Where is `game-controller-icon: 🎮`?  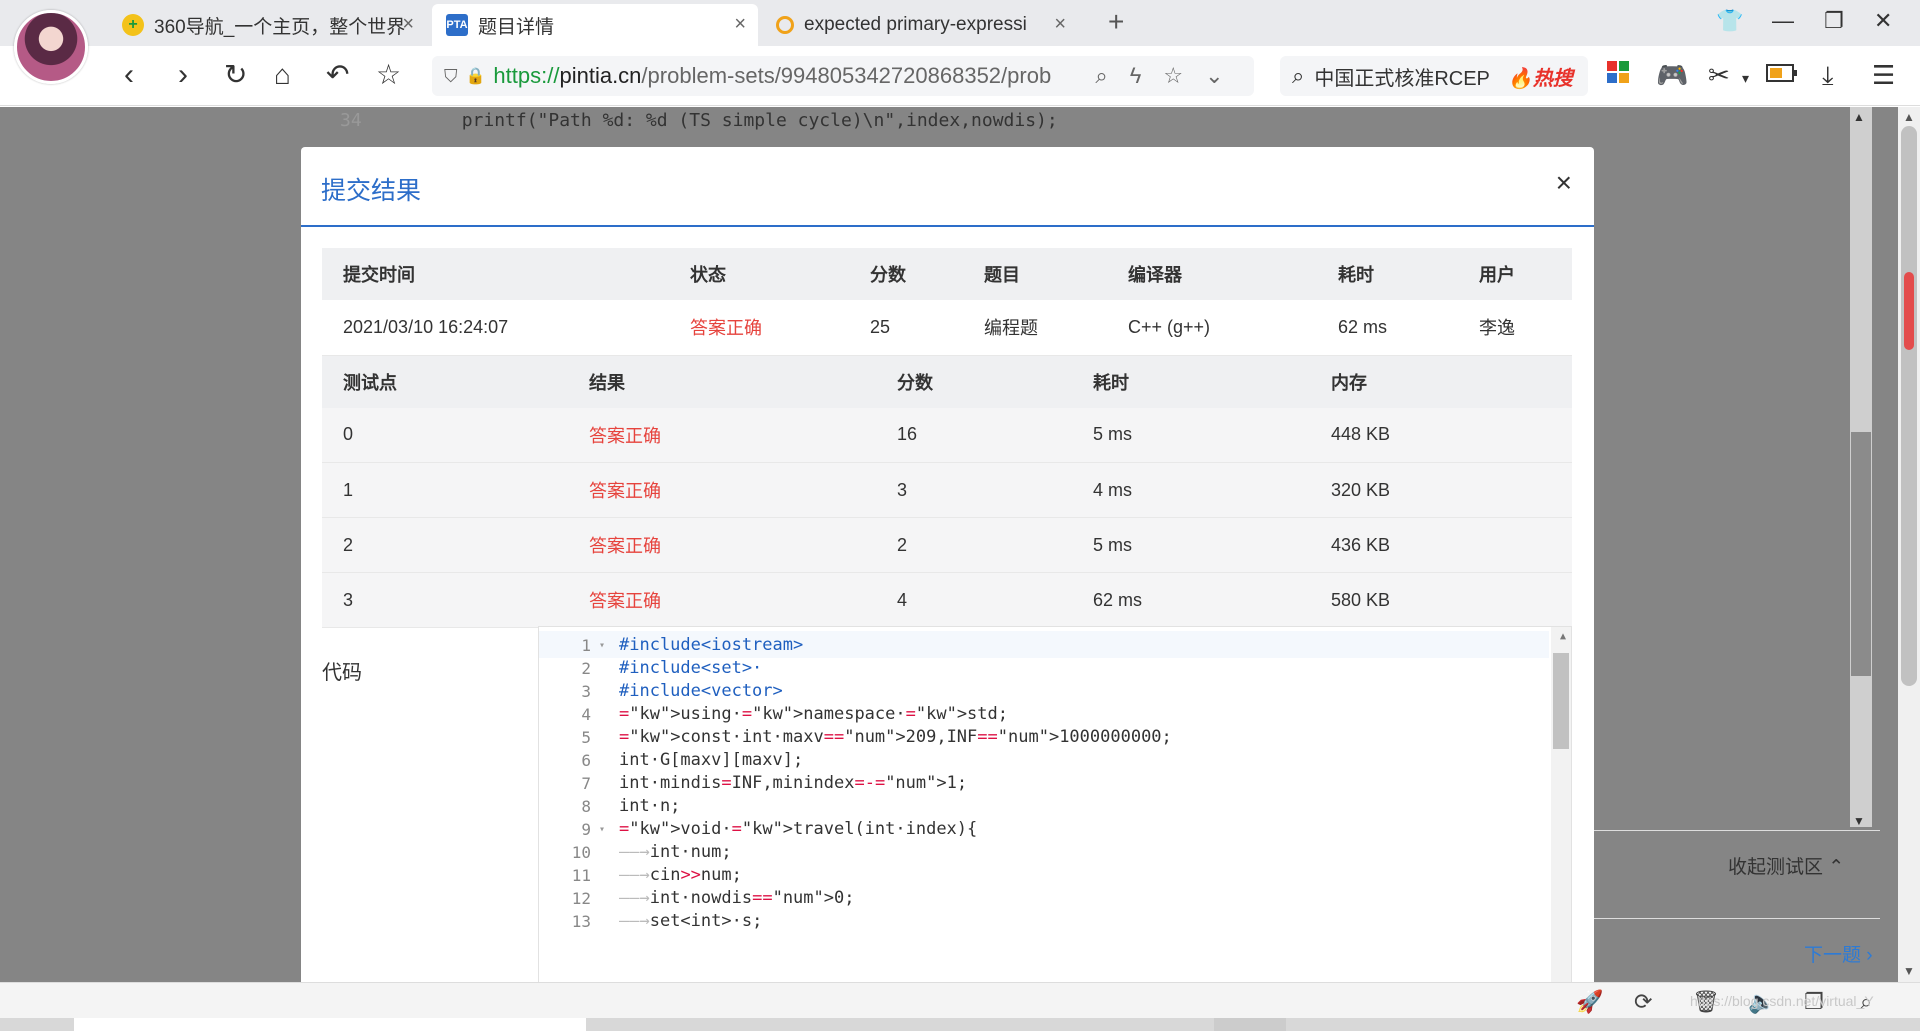 game-controller-icon: 🎮 is located at coordinates (1672, 75).